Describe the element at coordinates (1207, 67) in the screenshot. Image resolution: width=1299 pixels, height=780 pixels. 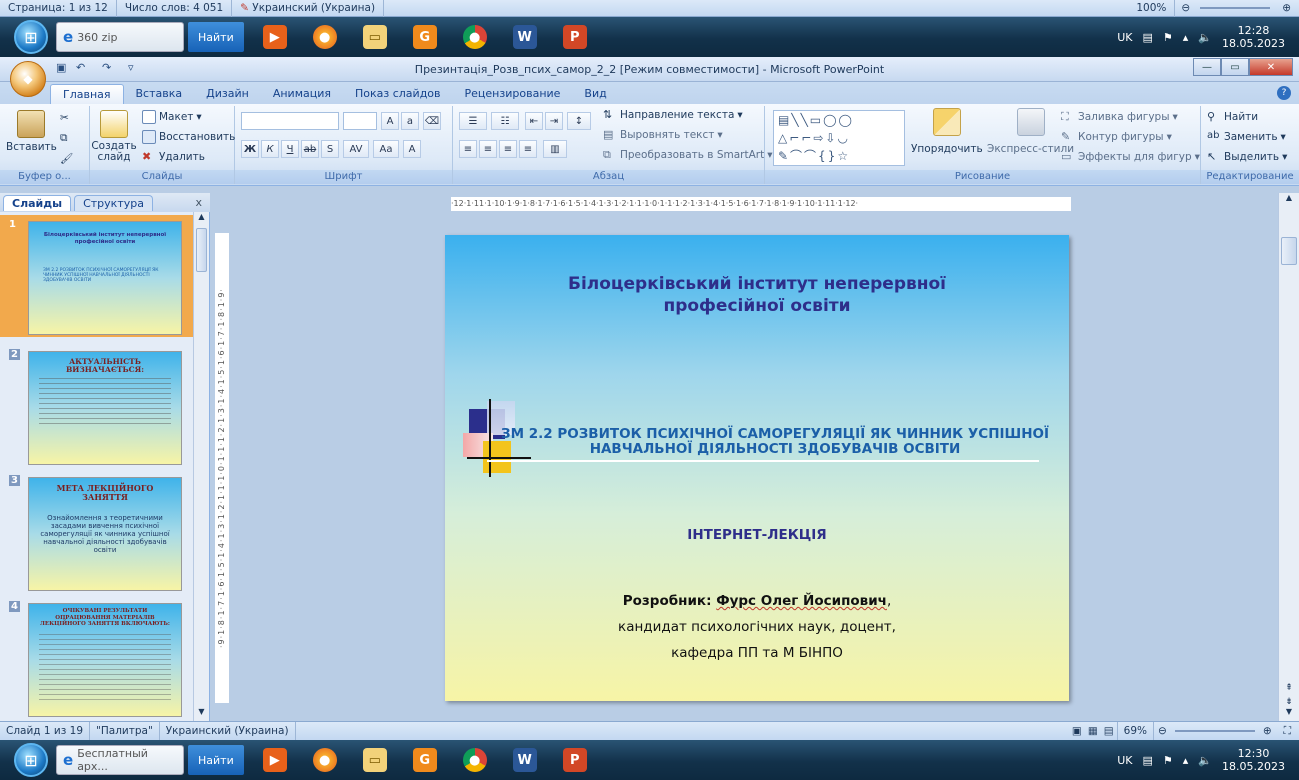
I see `minimize-button: —` at that location.